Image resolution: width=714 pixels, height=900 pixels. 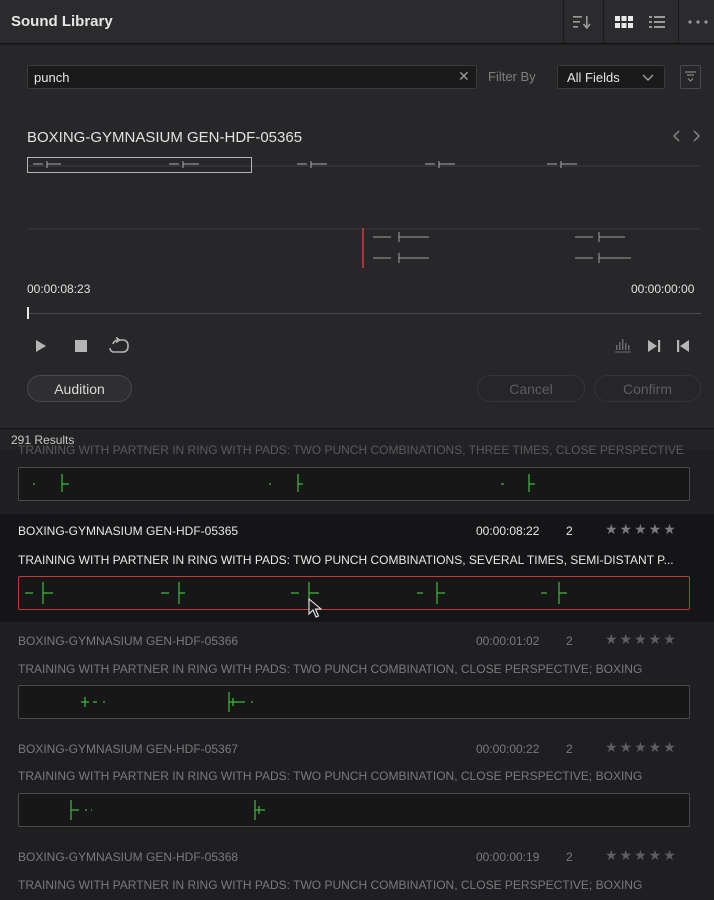 What do you see at coordinates (315, 608) in the screenshot?
I see `mouse-cursor-icon` at bounding box center [315, 608].